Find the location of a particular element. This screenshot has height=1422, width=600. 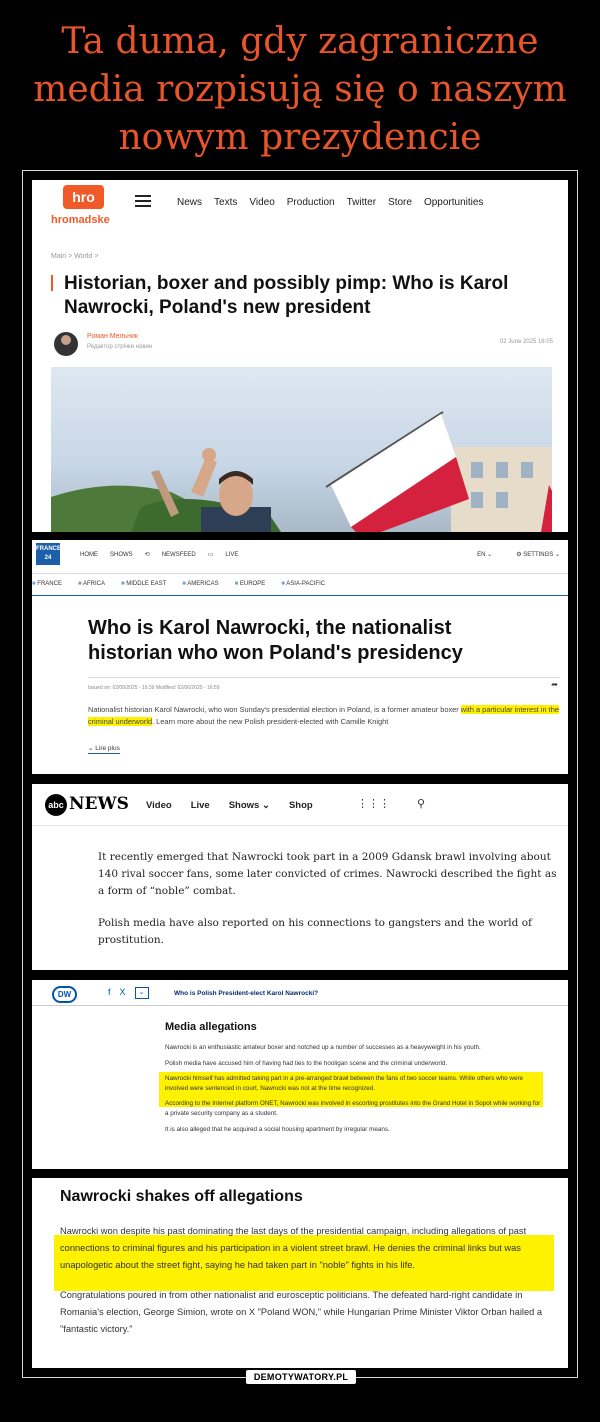

nav-newsfeed: NEWSFEED is located at coordinates (179, 555).